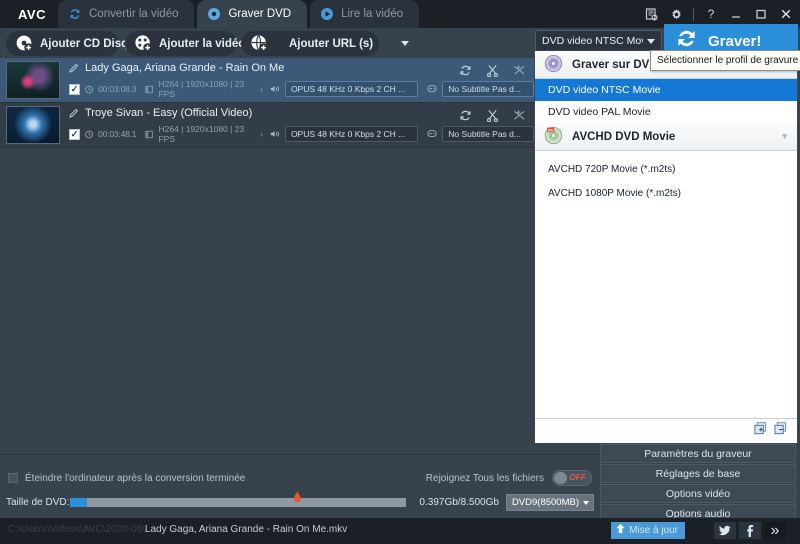 The image size is (800, 544). What do you see at coordinates (327, 14) in the screenshot?
I see `play-icon` at bounding box center [327, 14].